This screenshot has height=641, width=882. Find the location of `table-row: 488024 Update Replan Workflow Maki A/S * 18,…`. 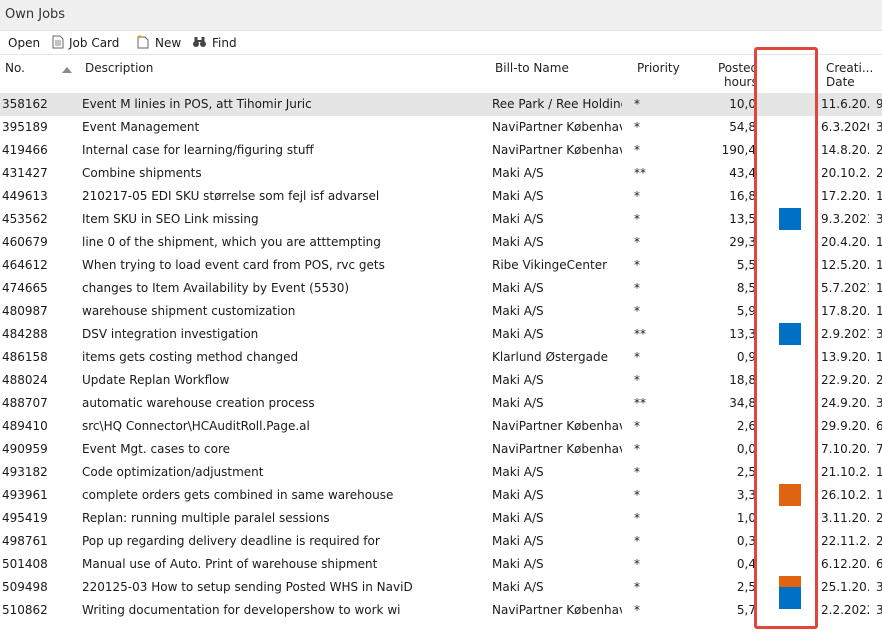

table-row: 488024 Update Replan Workflow Maki A/S * 18,… is located at coordinates (441, 380).